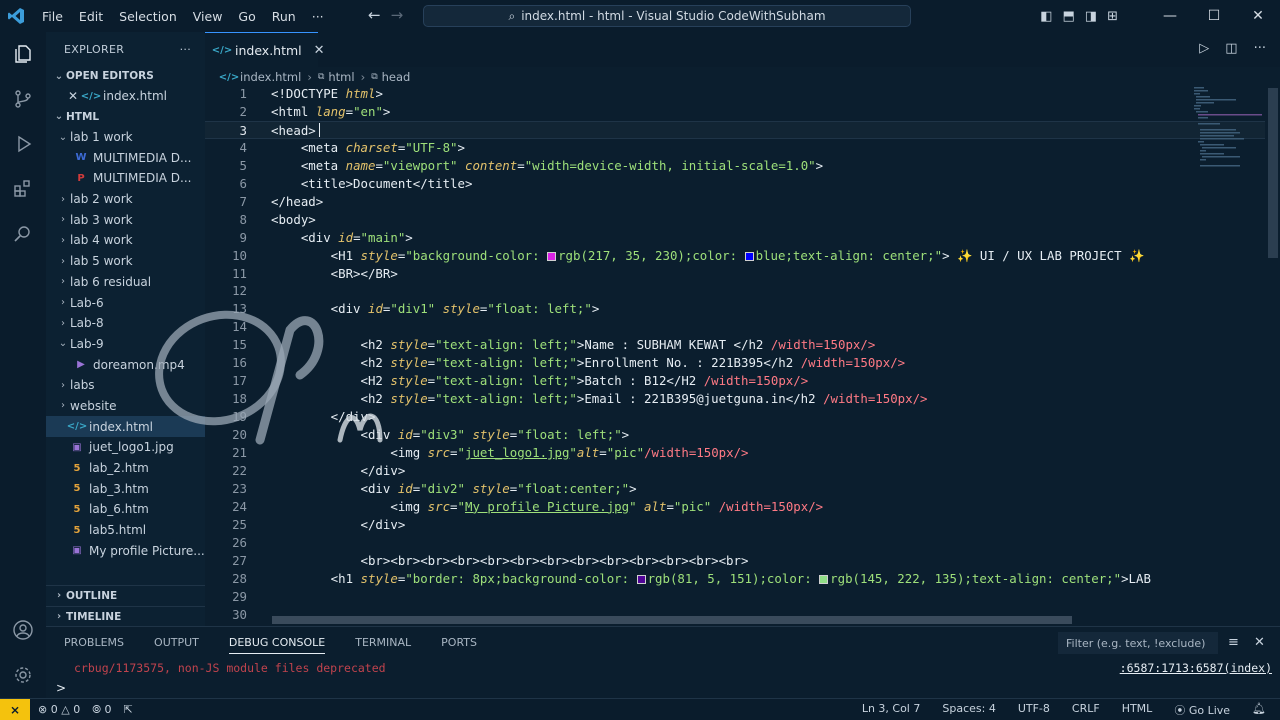 The height and width of the screenshot is (720, 1280). I want to click on minimap, so click(1229, 130).